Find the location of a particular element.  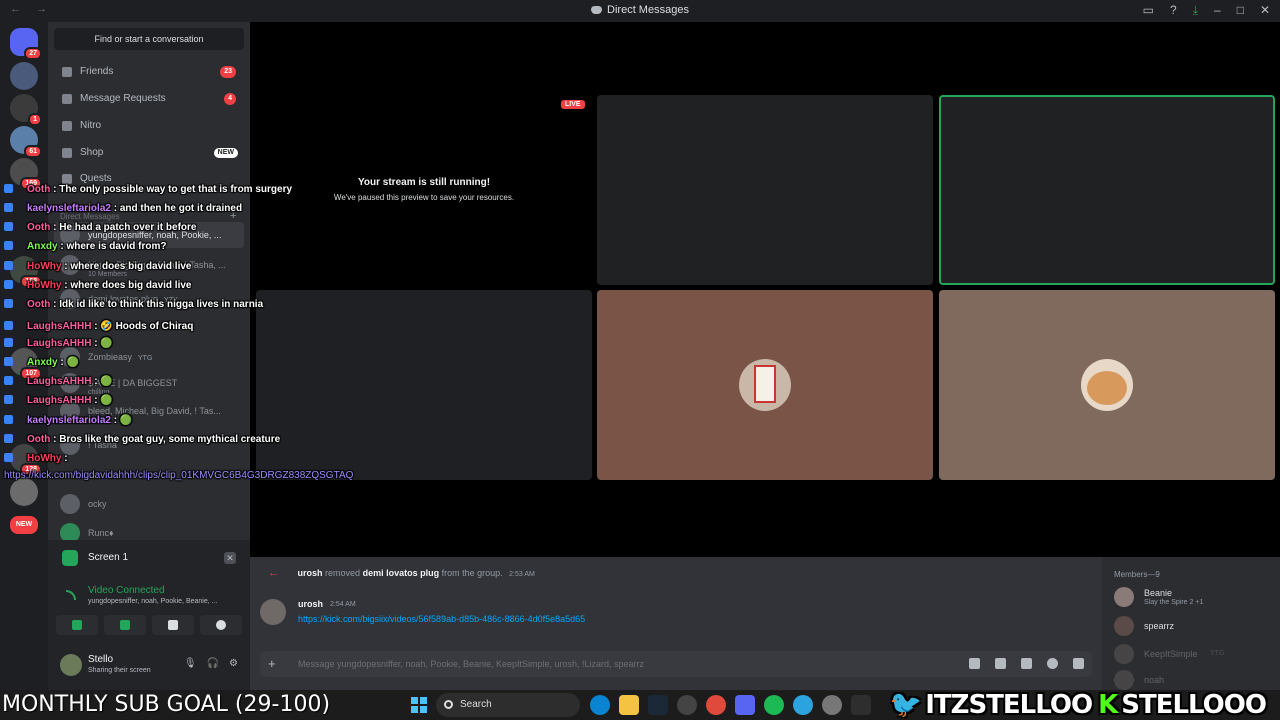

overlay-user: HoWhy is located at coordinates (44, 266).